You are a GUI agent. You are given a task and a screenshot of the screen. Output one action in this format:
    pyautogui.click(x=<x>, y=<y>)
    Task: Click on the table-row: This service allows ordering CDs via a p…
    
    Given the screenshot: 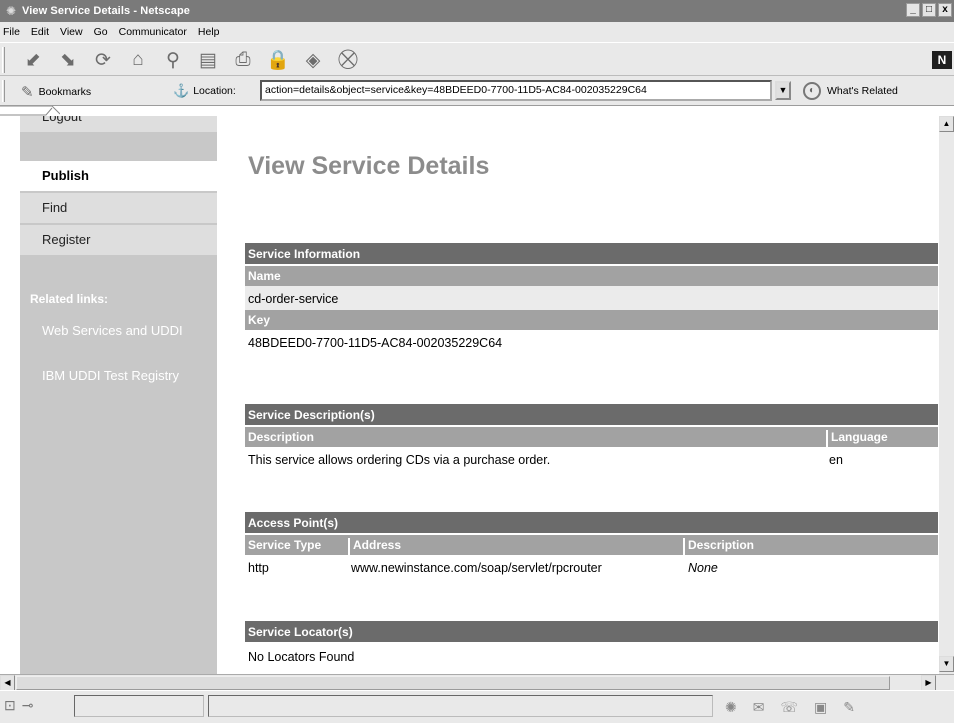 What is the action you would take?
    pyautogui.click(x=591, y=459)
    